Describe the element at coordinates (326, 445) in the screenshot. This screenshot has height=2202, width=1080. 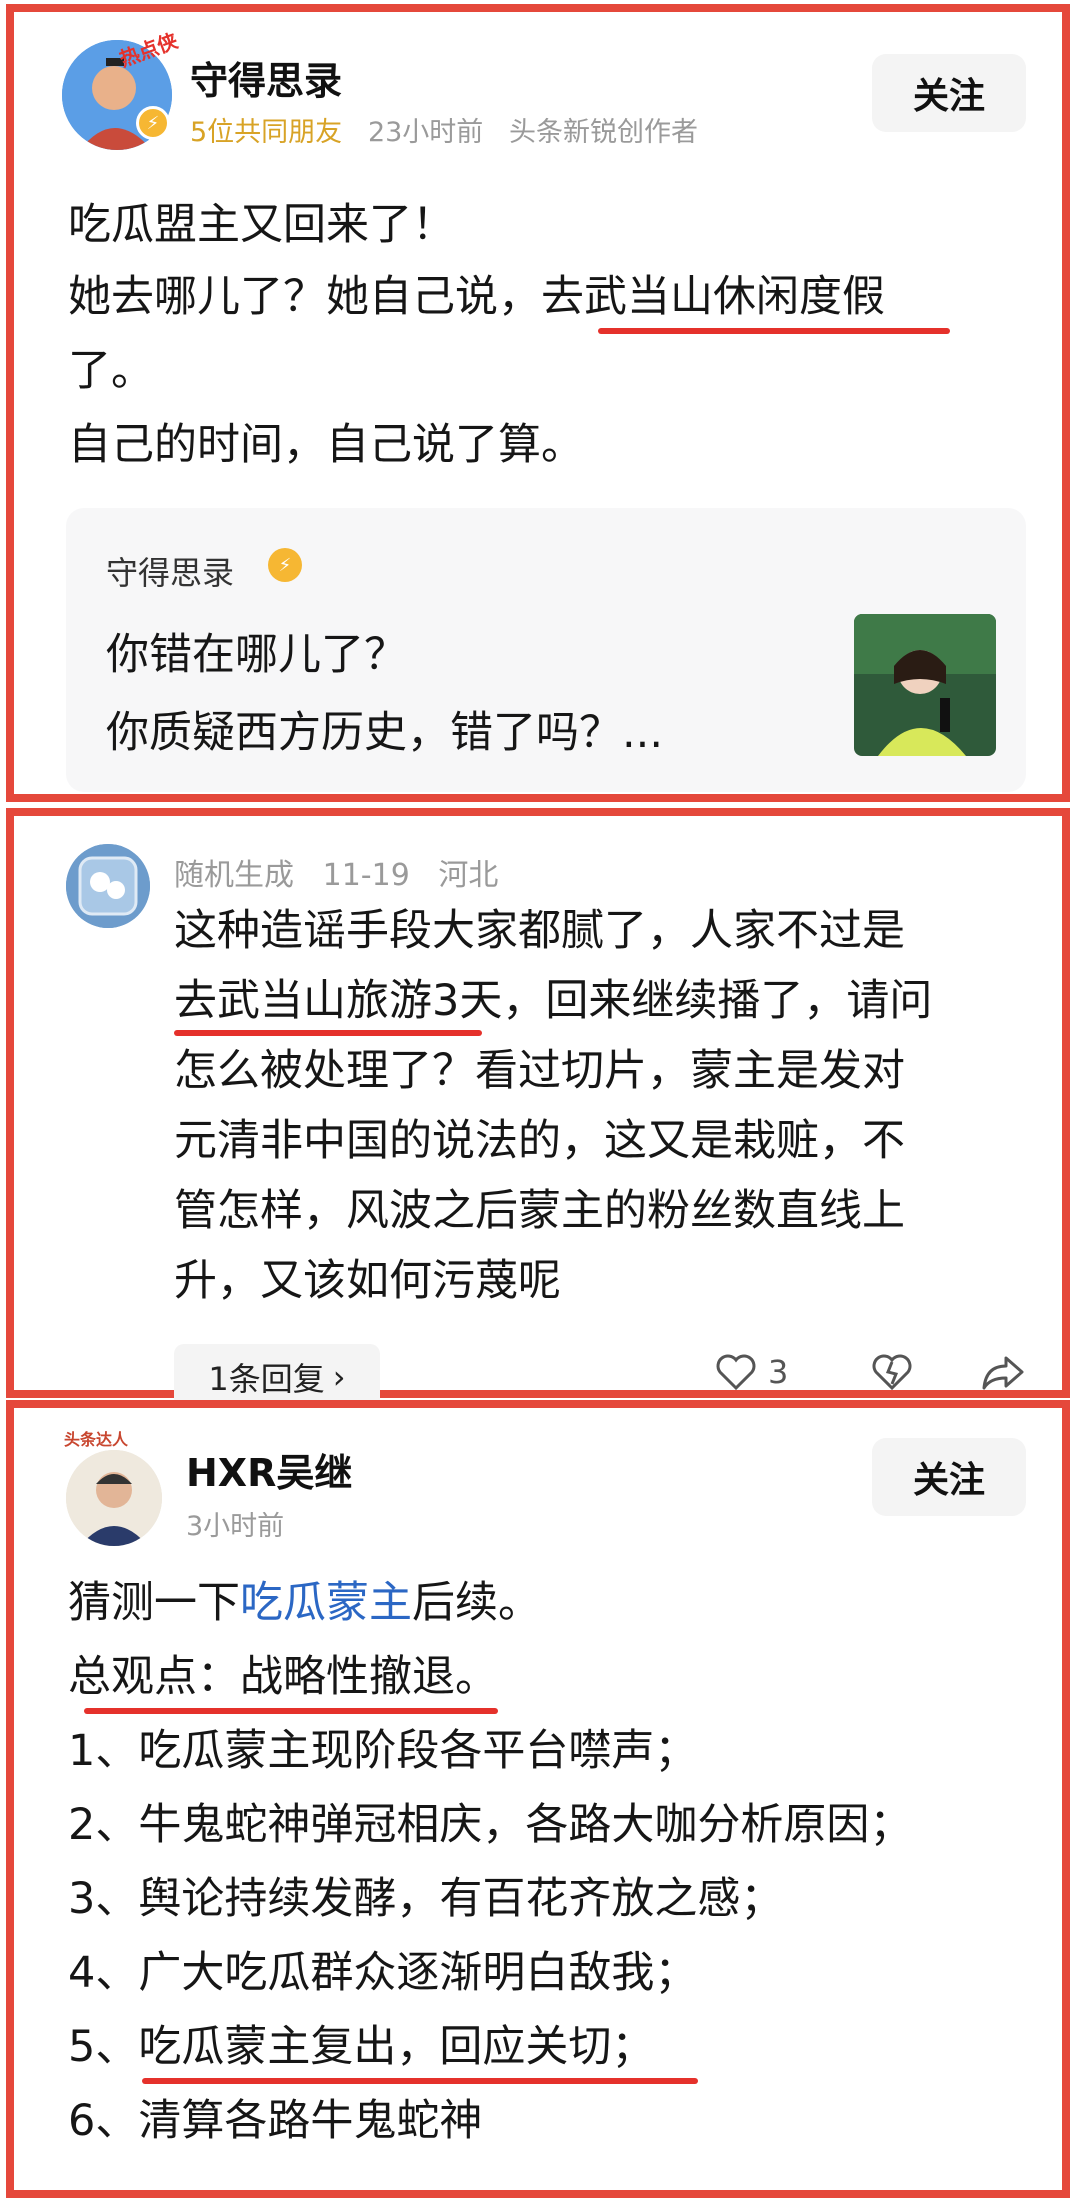
I see `post-text-line: 自己的时间，自己说了算。` at that location.